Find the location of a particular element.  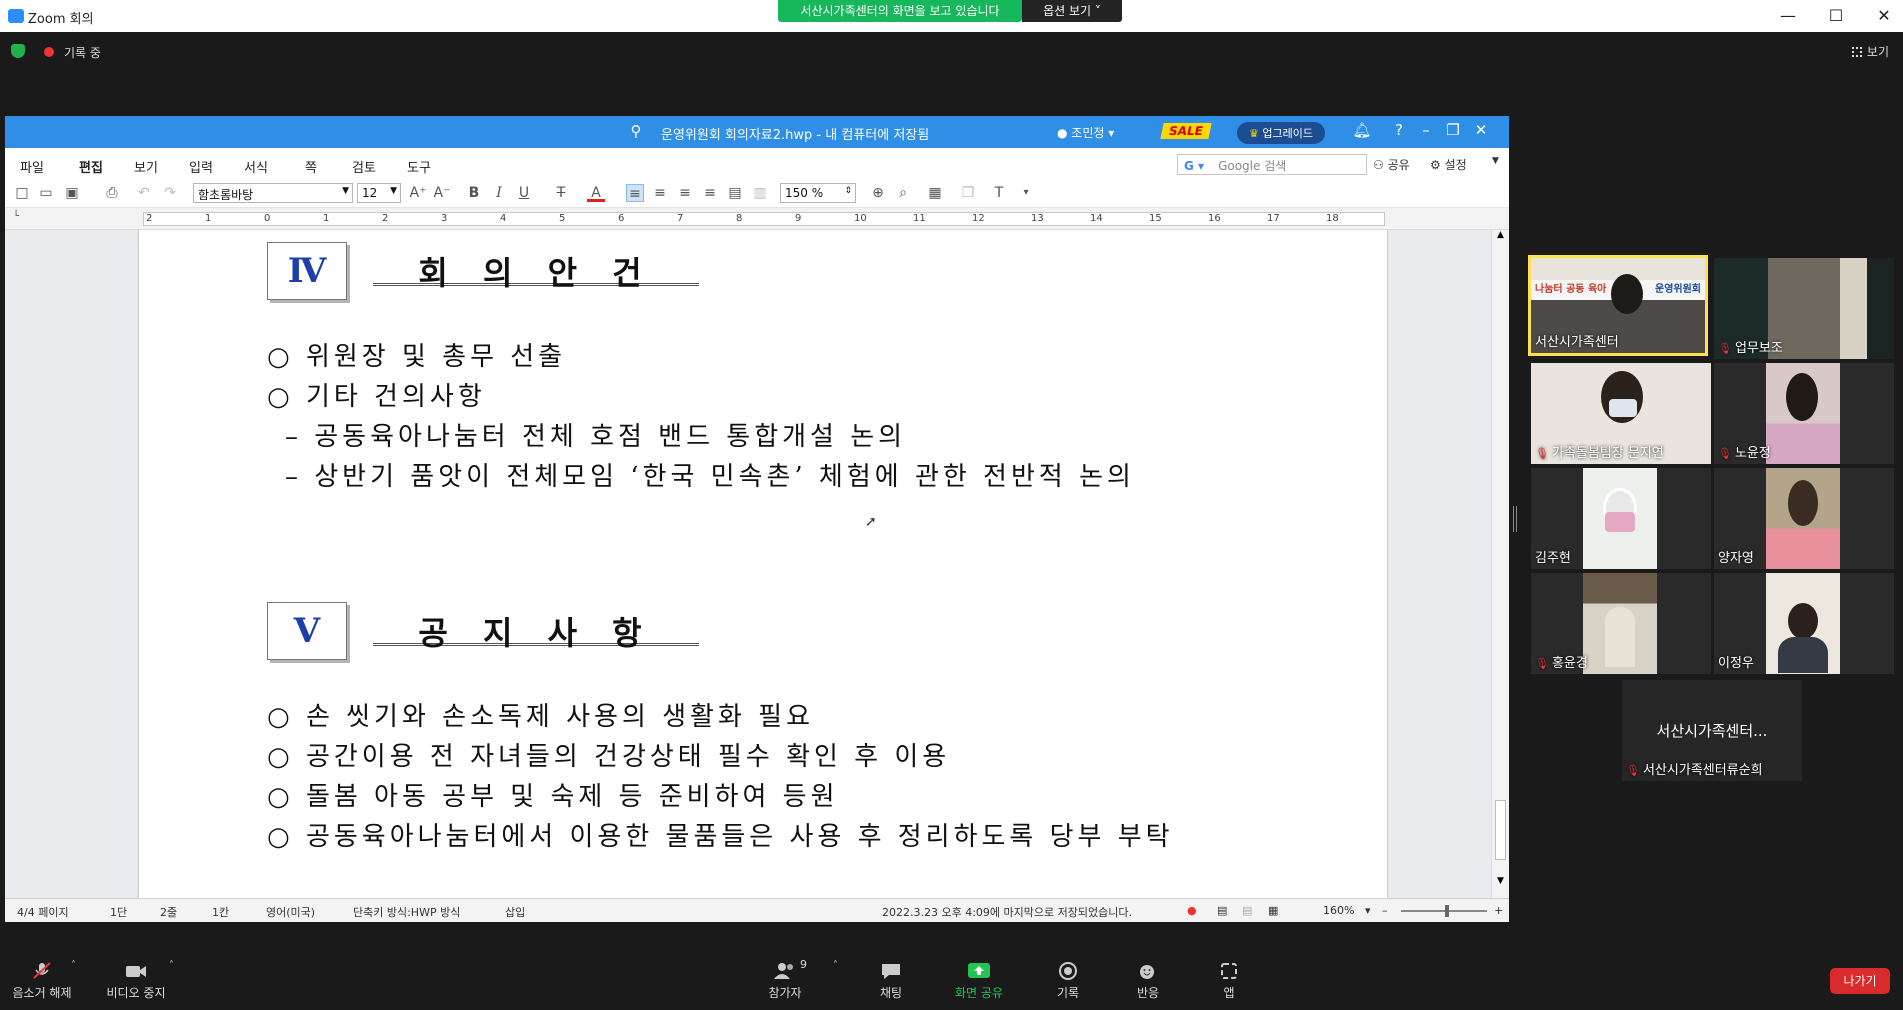

zoom-dropdown-icon: ▾ is located at coordinates (1368, 910).